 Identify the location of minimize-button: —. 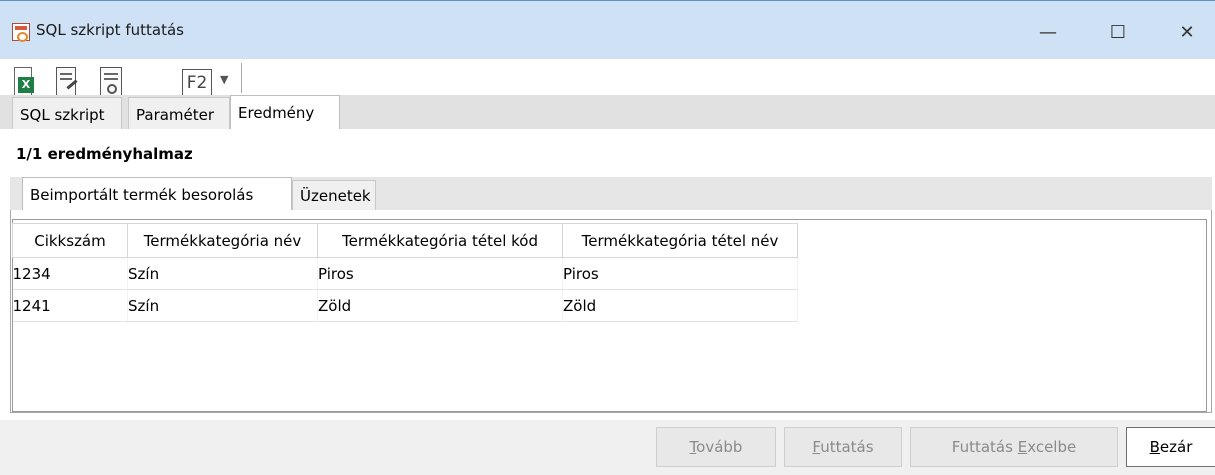
(1048, 32).